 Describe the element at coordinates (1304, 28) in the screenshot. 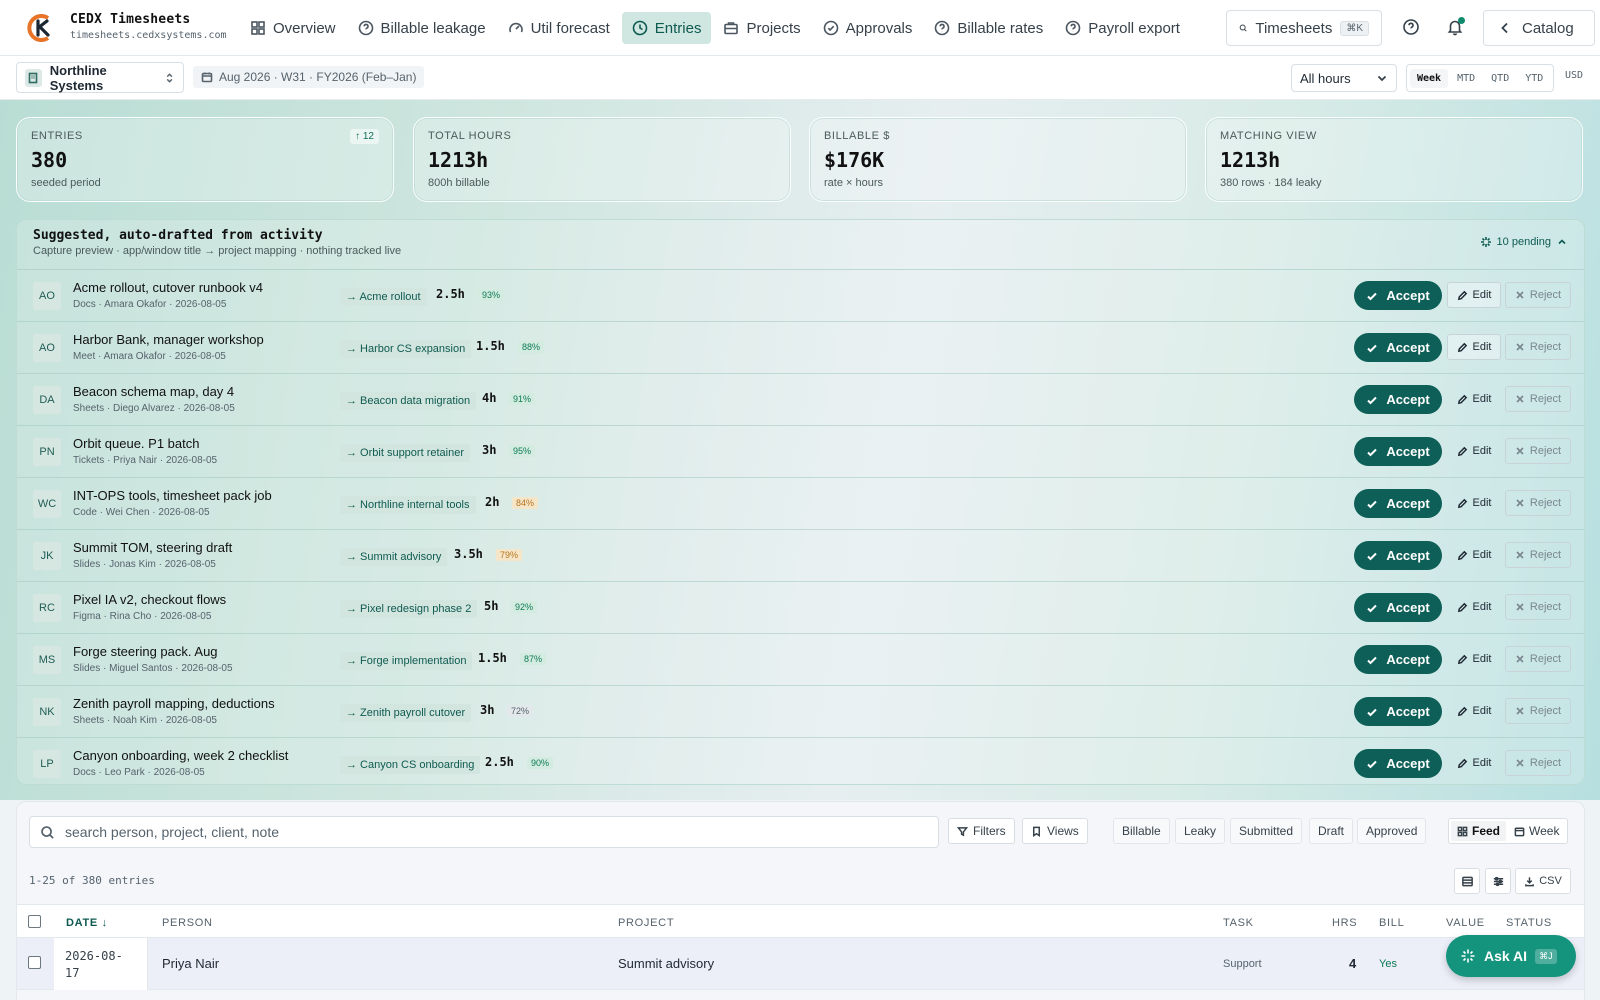

I see `global-search-button: Timesheets ⌘K` at that location.